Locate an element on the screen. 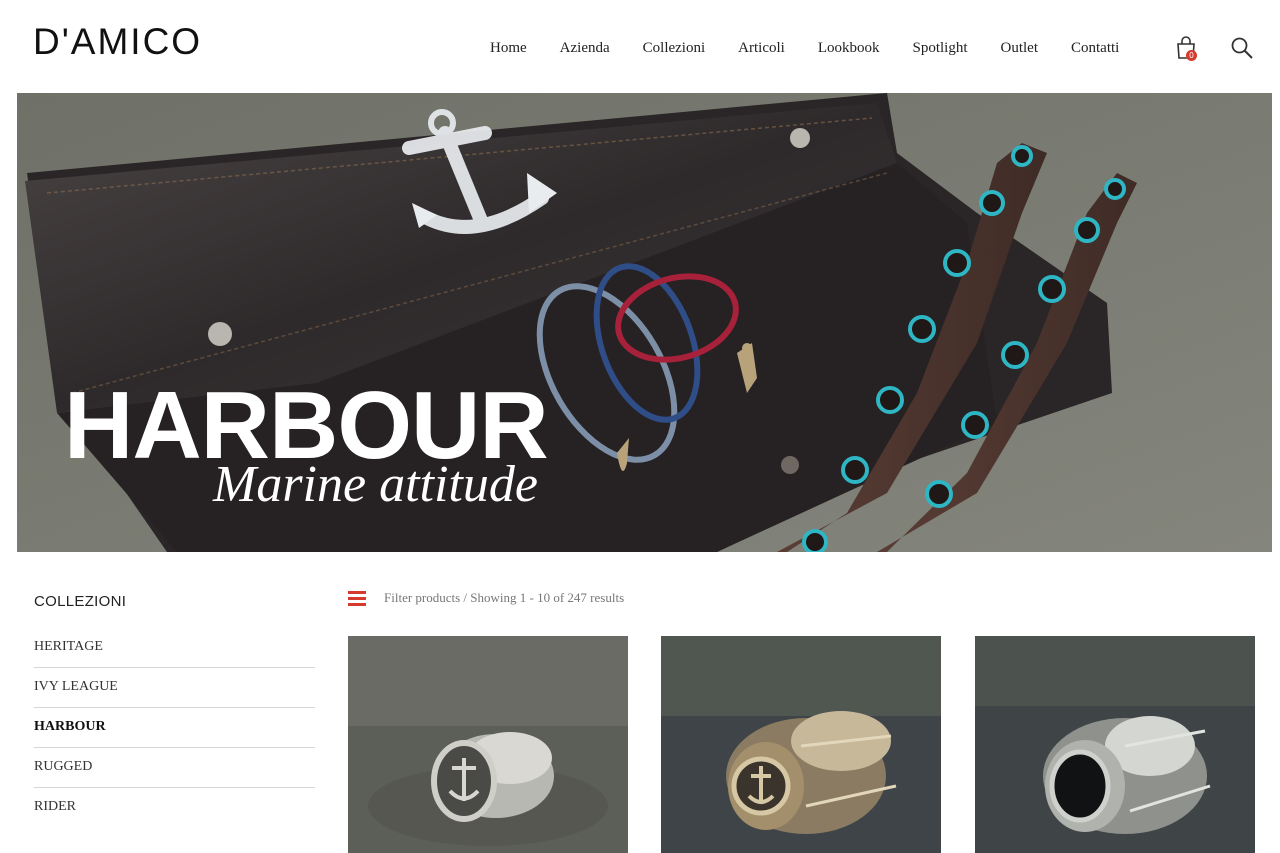  nav-outlet: Outlet is located at coordinates (1020, 48).